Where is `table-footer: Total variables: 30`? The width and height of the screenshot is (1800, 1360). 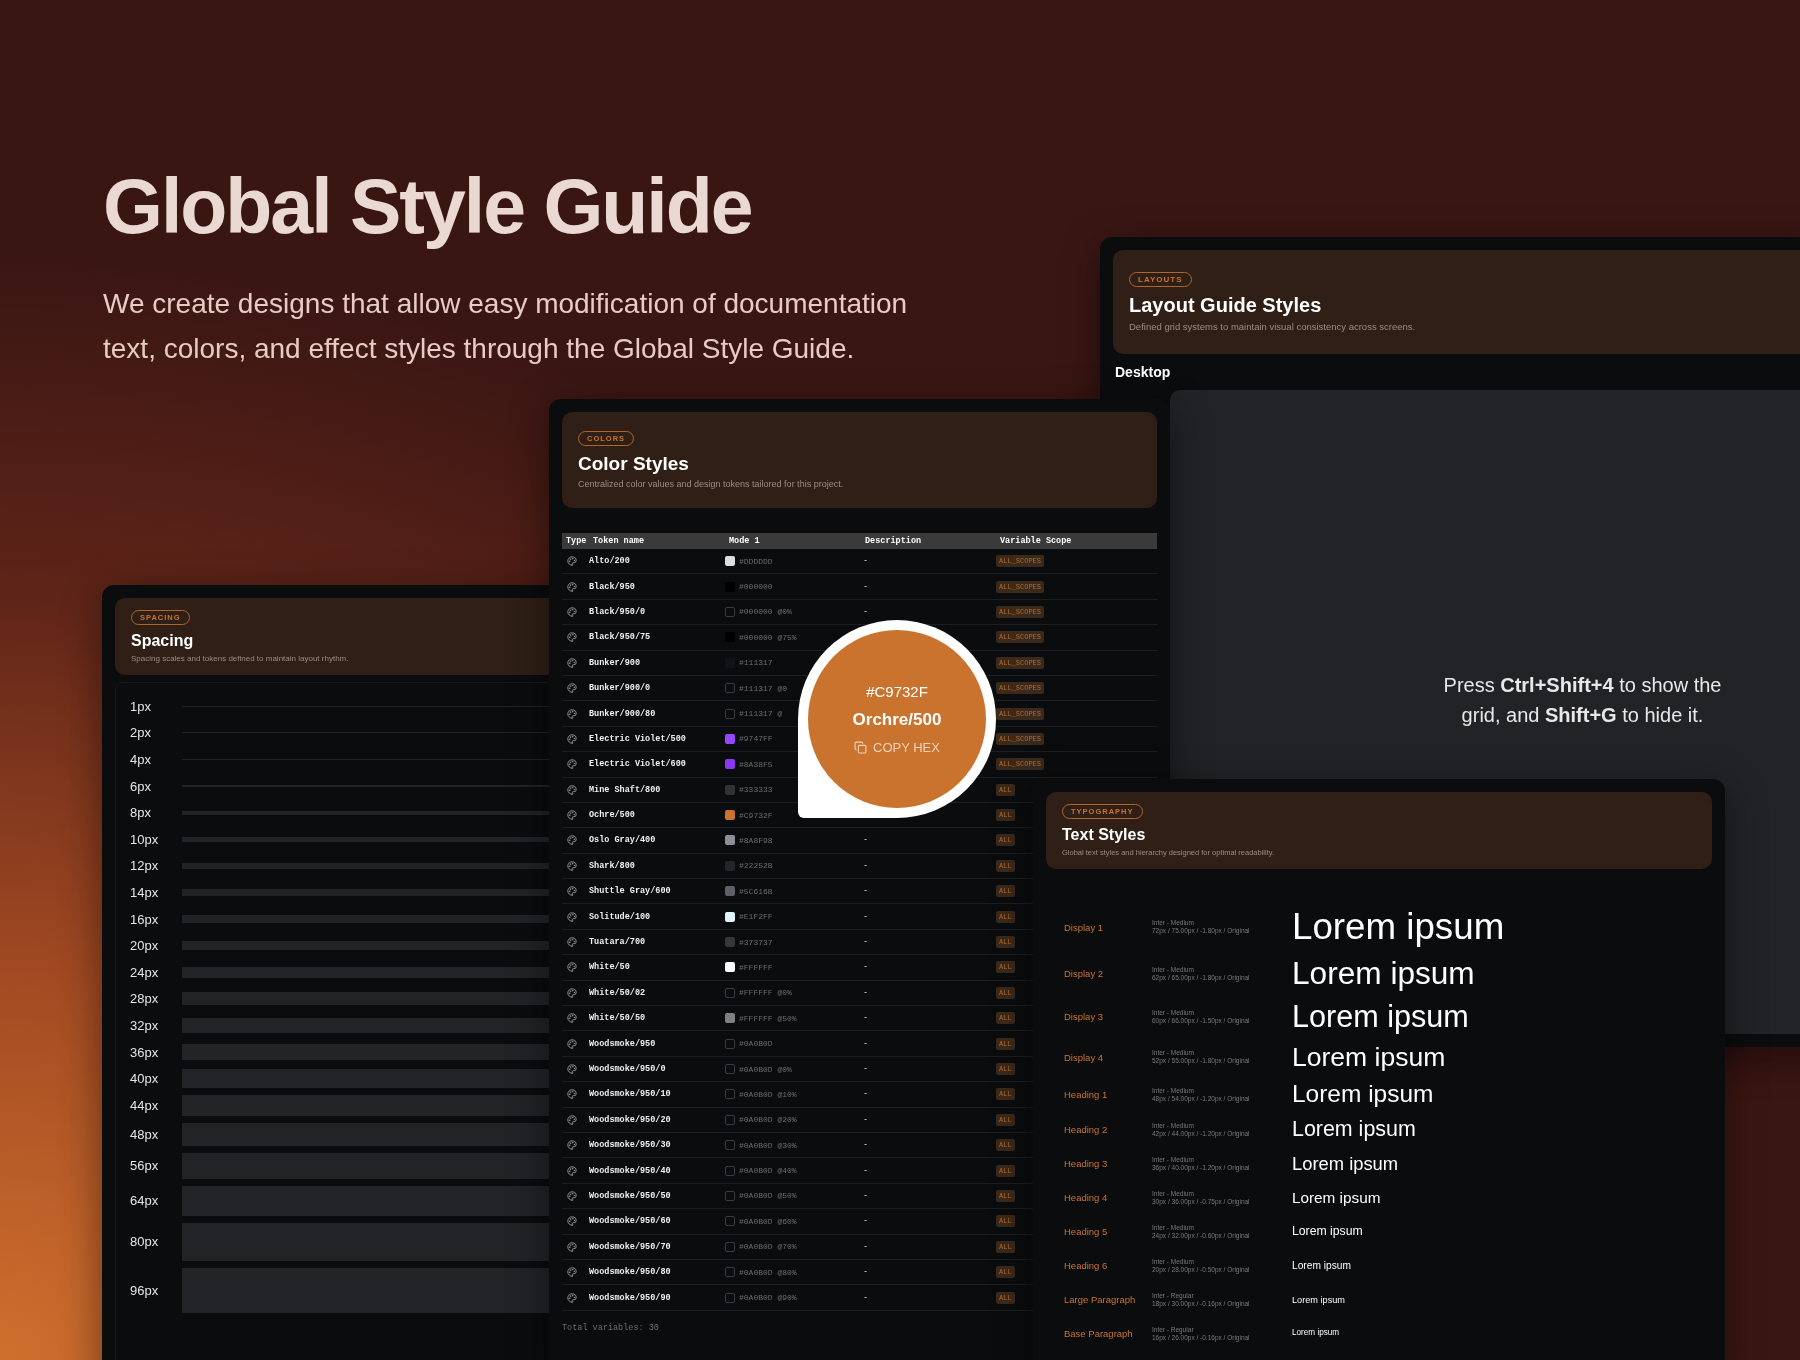
table-footer: Total variables: 30 is located at coordinates (610, 1327).